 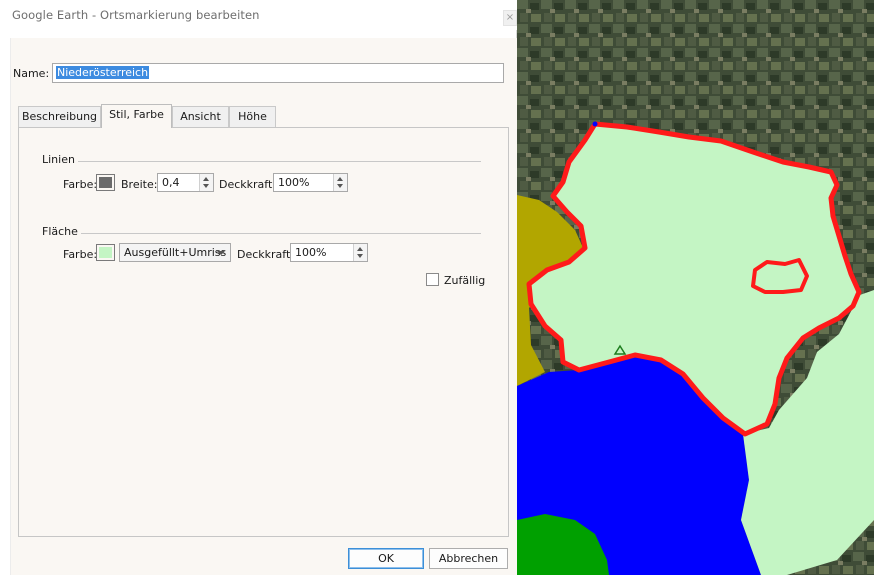 I want to click on area-color-swatch, so click(x=105, y=252).